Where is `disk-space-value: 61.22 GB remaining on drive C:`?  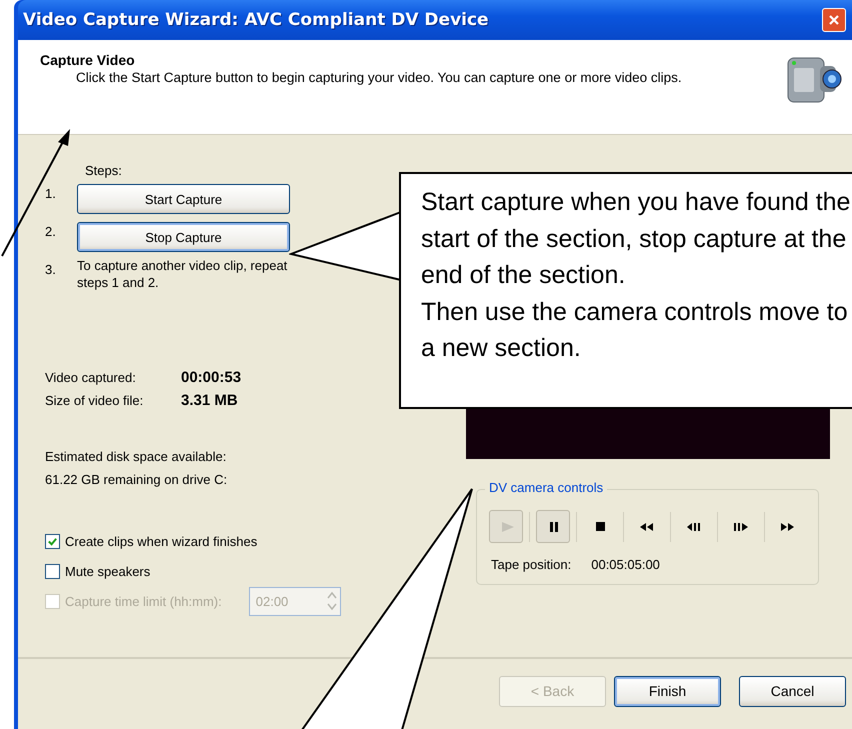 disk-space-value: 61.22 GB remaining on drive C: is located at coordinates (136, 479).